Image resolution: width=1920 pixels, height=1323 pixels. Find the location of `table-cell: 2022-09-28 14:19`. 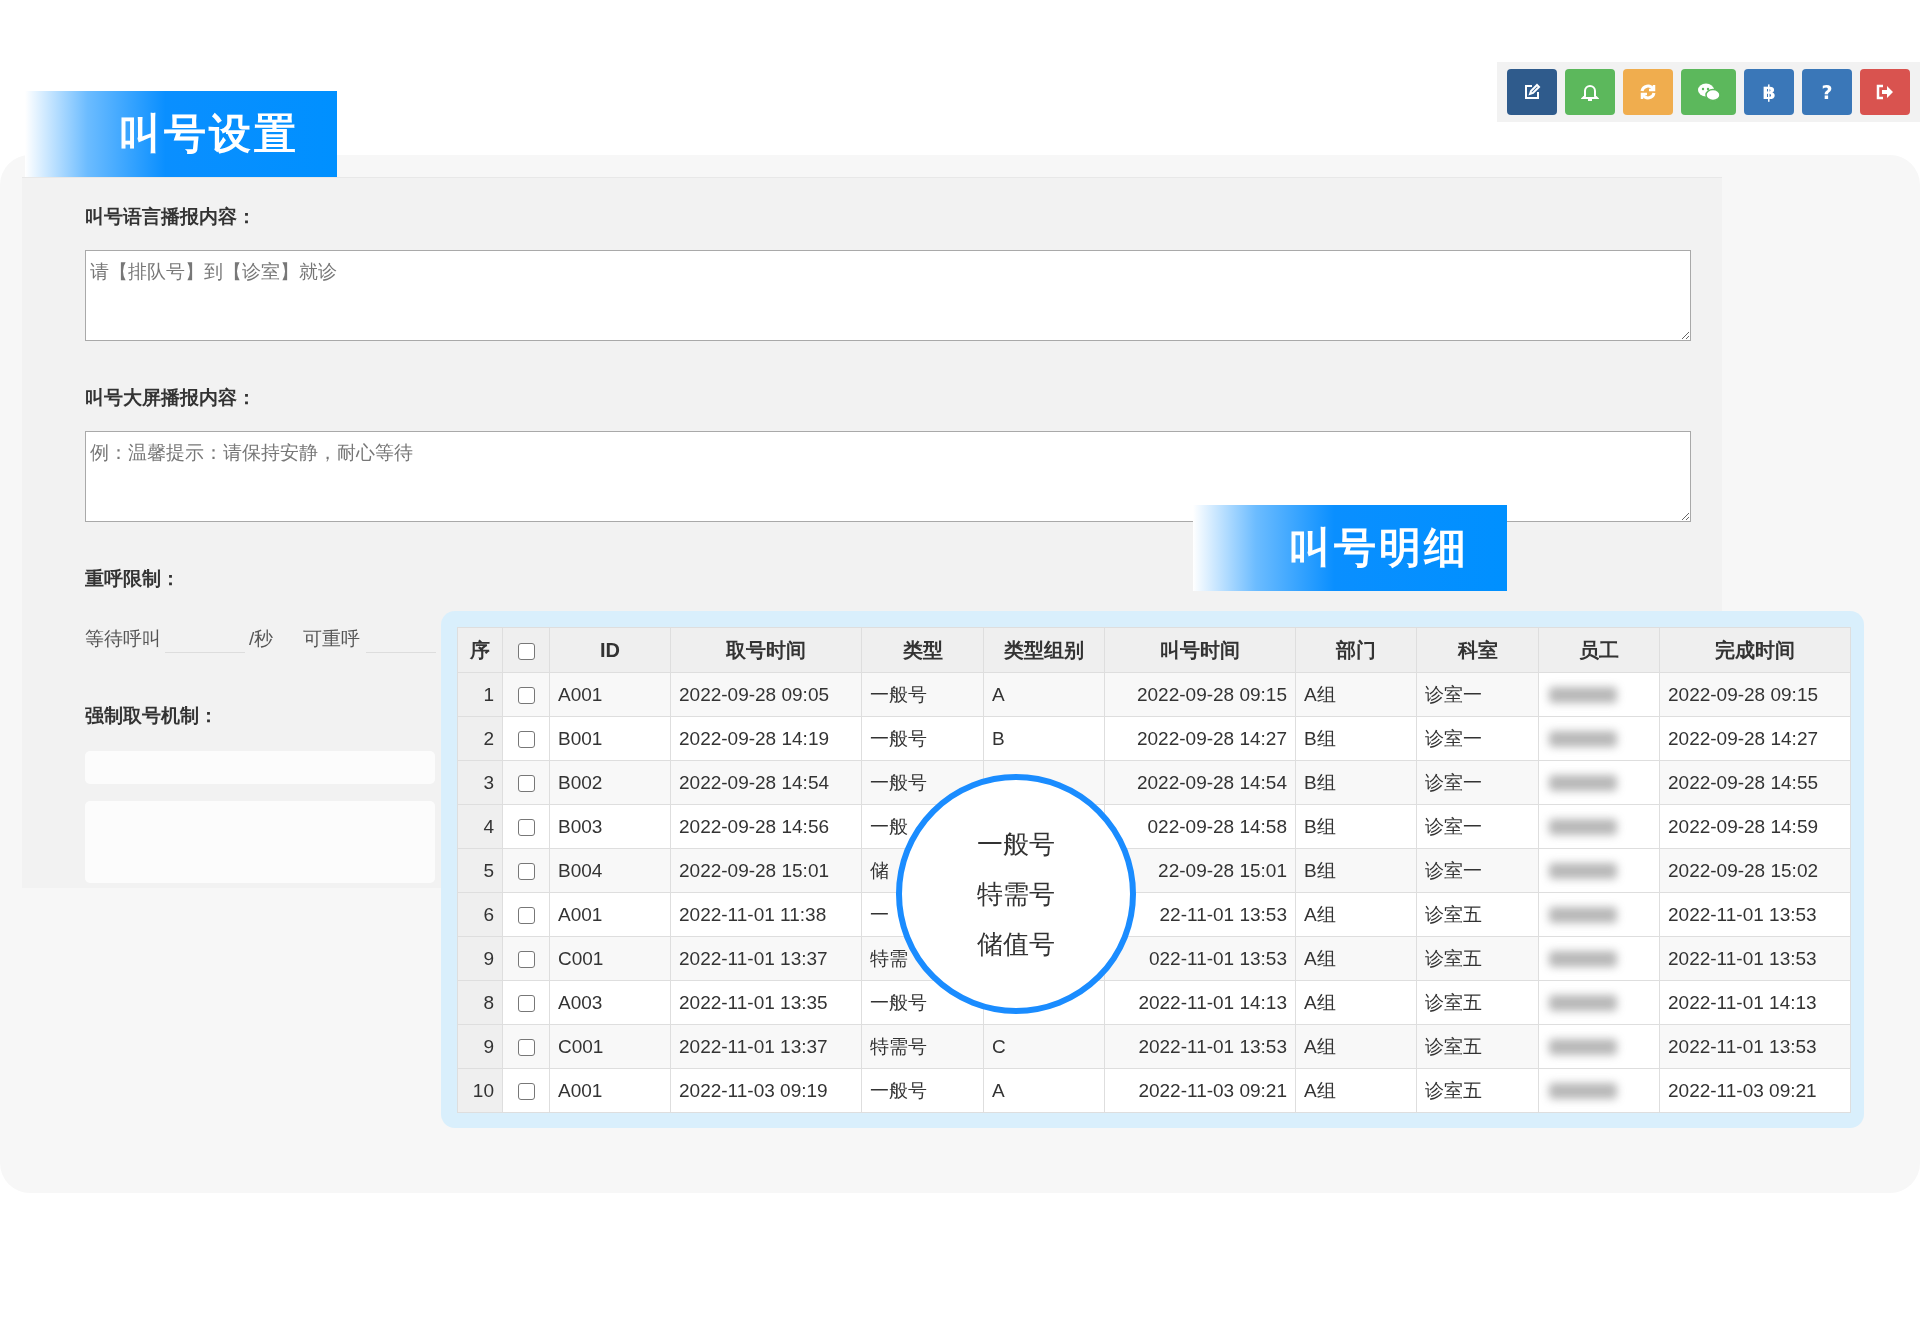

table-cell: 2022-09-28 14:19 is located at coordinates (766, 738).